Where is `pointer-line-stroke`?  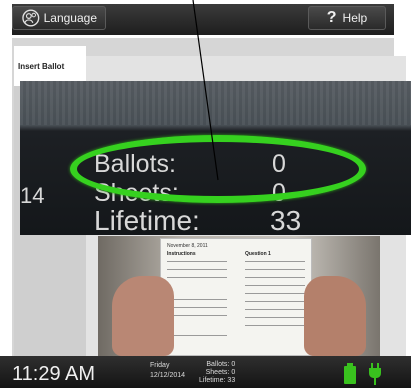
pointer-line-stroke is located at coordinates (205, 90).